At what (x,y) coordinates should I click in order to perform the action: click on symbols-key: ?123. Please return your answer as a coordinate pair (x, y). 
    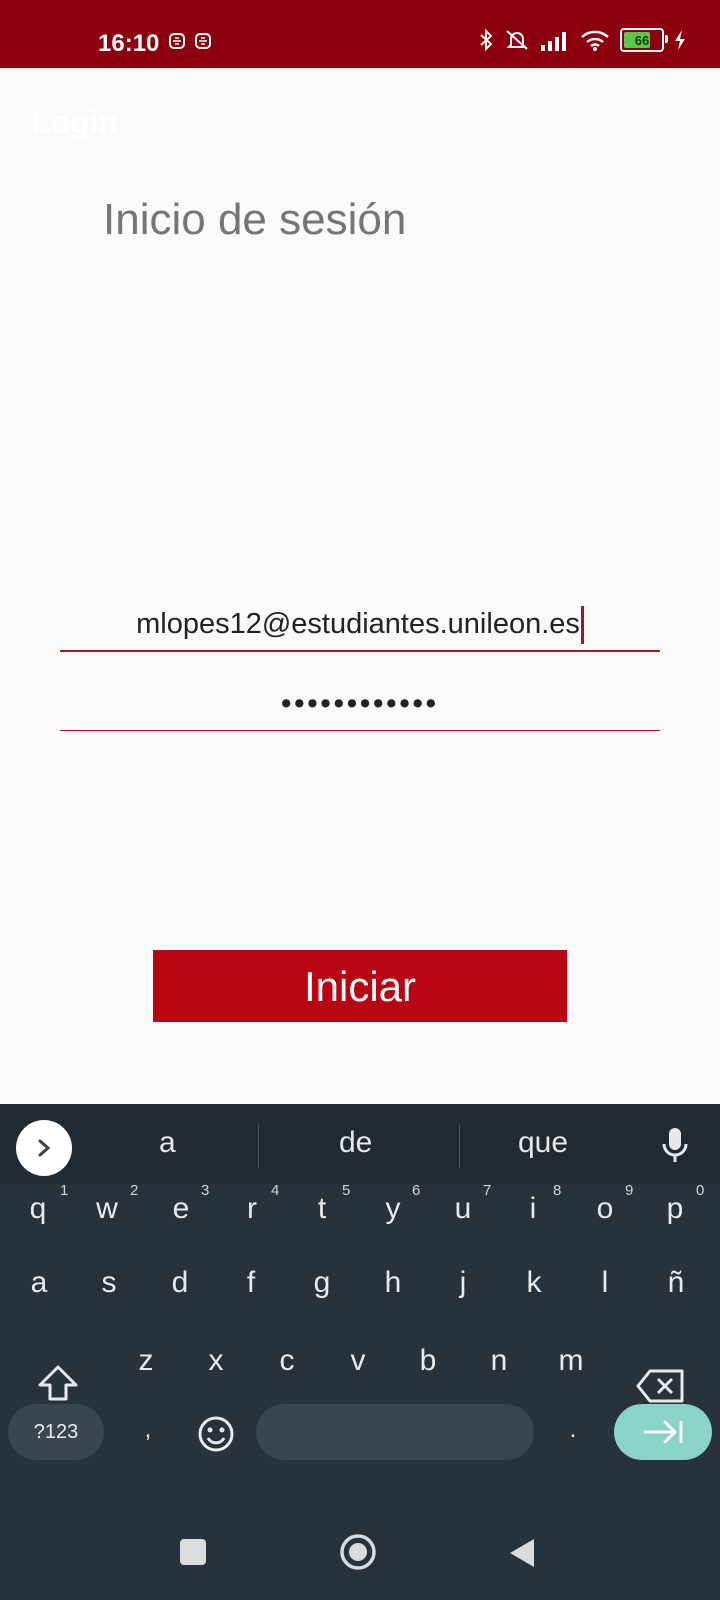
    Looking at the image, I should click on (56, 1432).